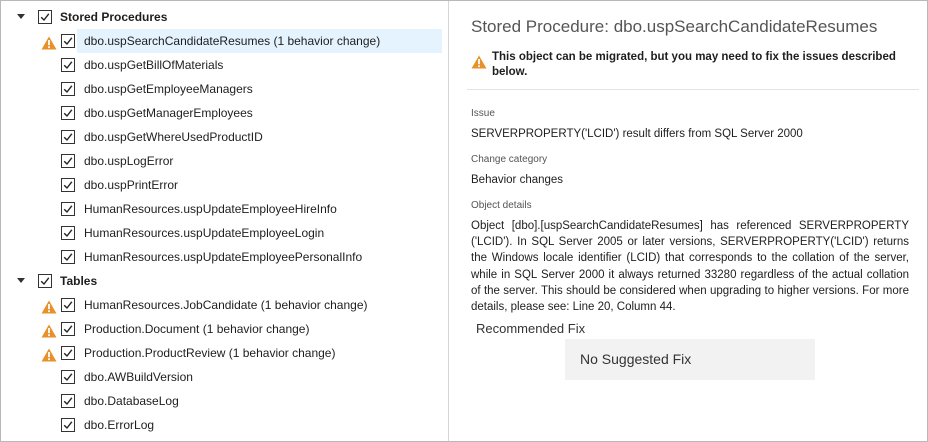 The width and height of the screenshot is (928, 442). I want to click on recommended-fix-value: No Suggested Fix, so click(636, 359).